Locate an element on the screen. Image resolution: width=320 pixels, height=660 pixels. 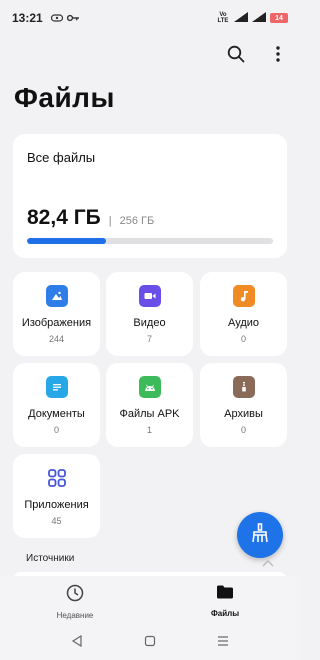
storage-total: 256 ГБ is located at coordinates (137, 221).